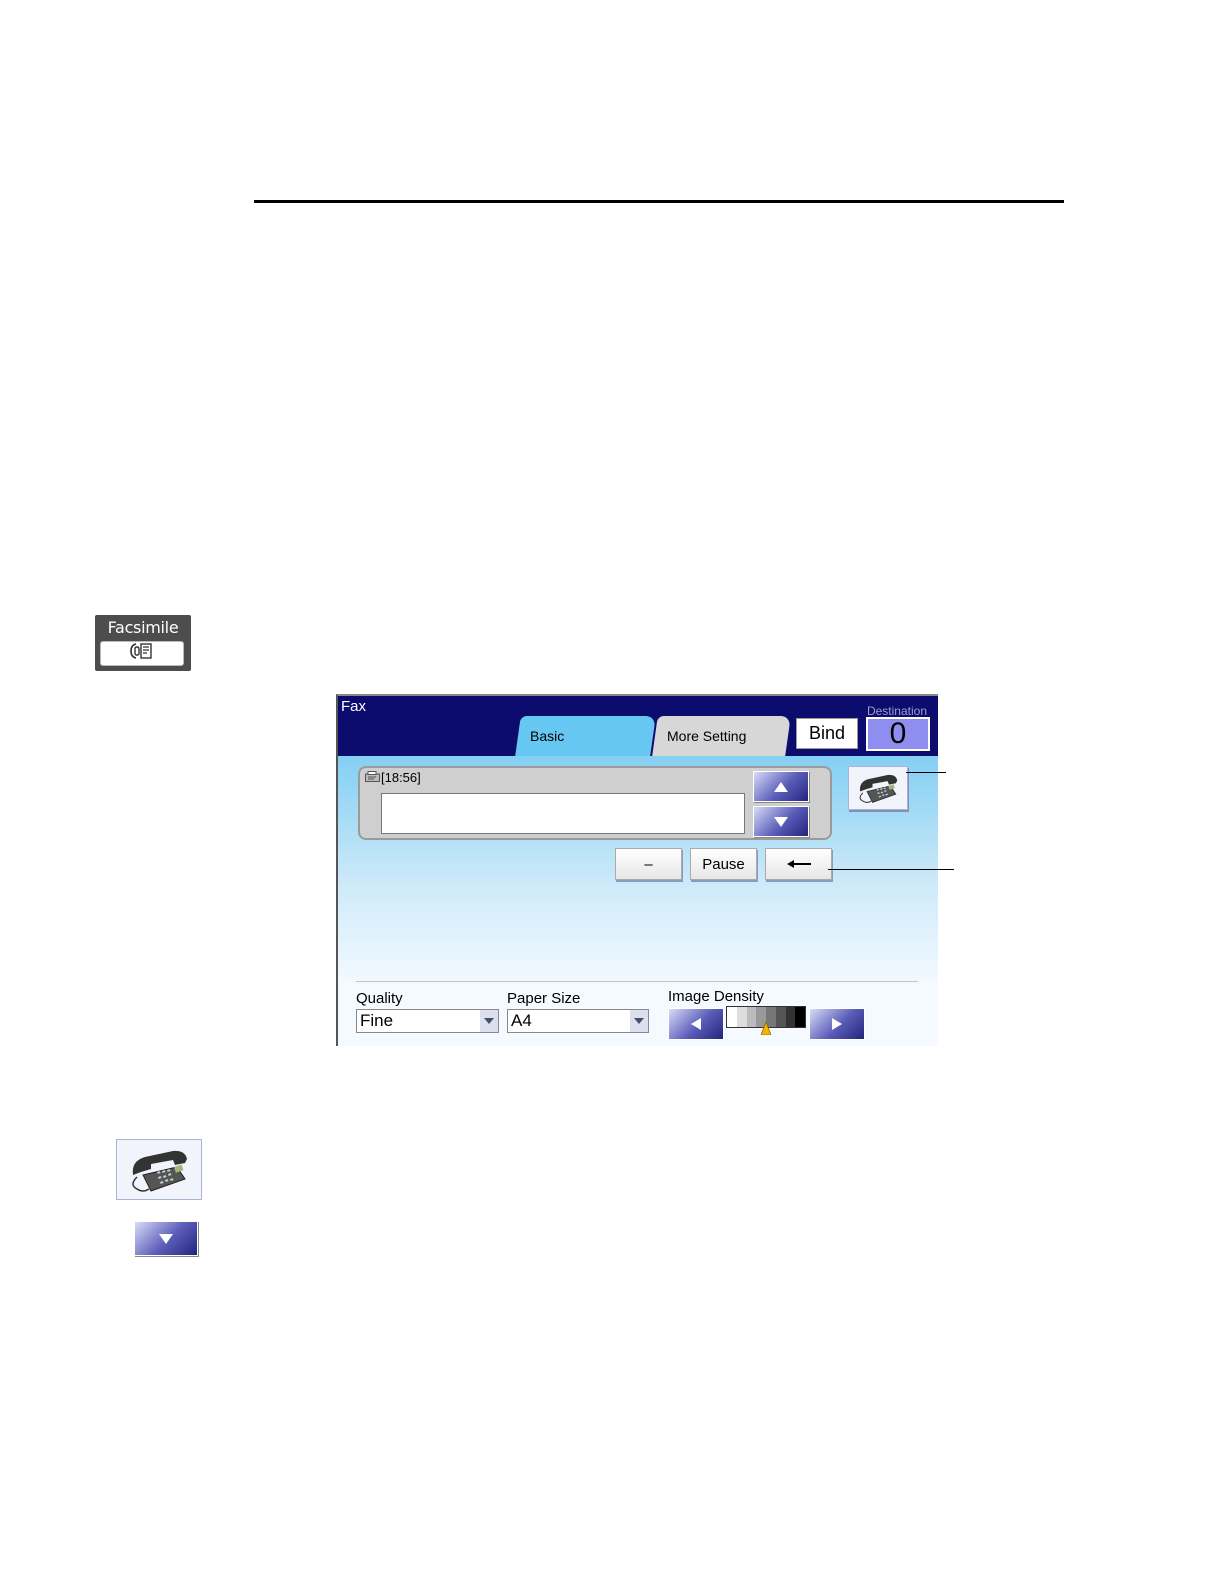  Describe the element at coordinates (897, 711) in the screenshot. I see `destination-label: Destination` at that location.